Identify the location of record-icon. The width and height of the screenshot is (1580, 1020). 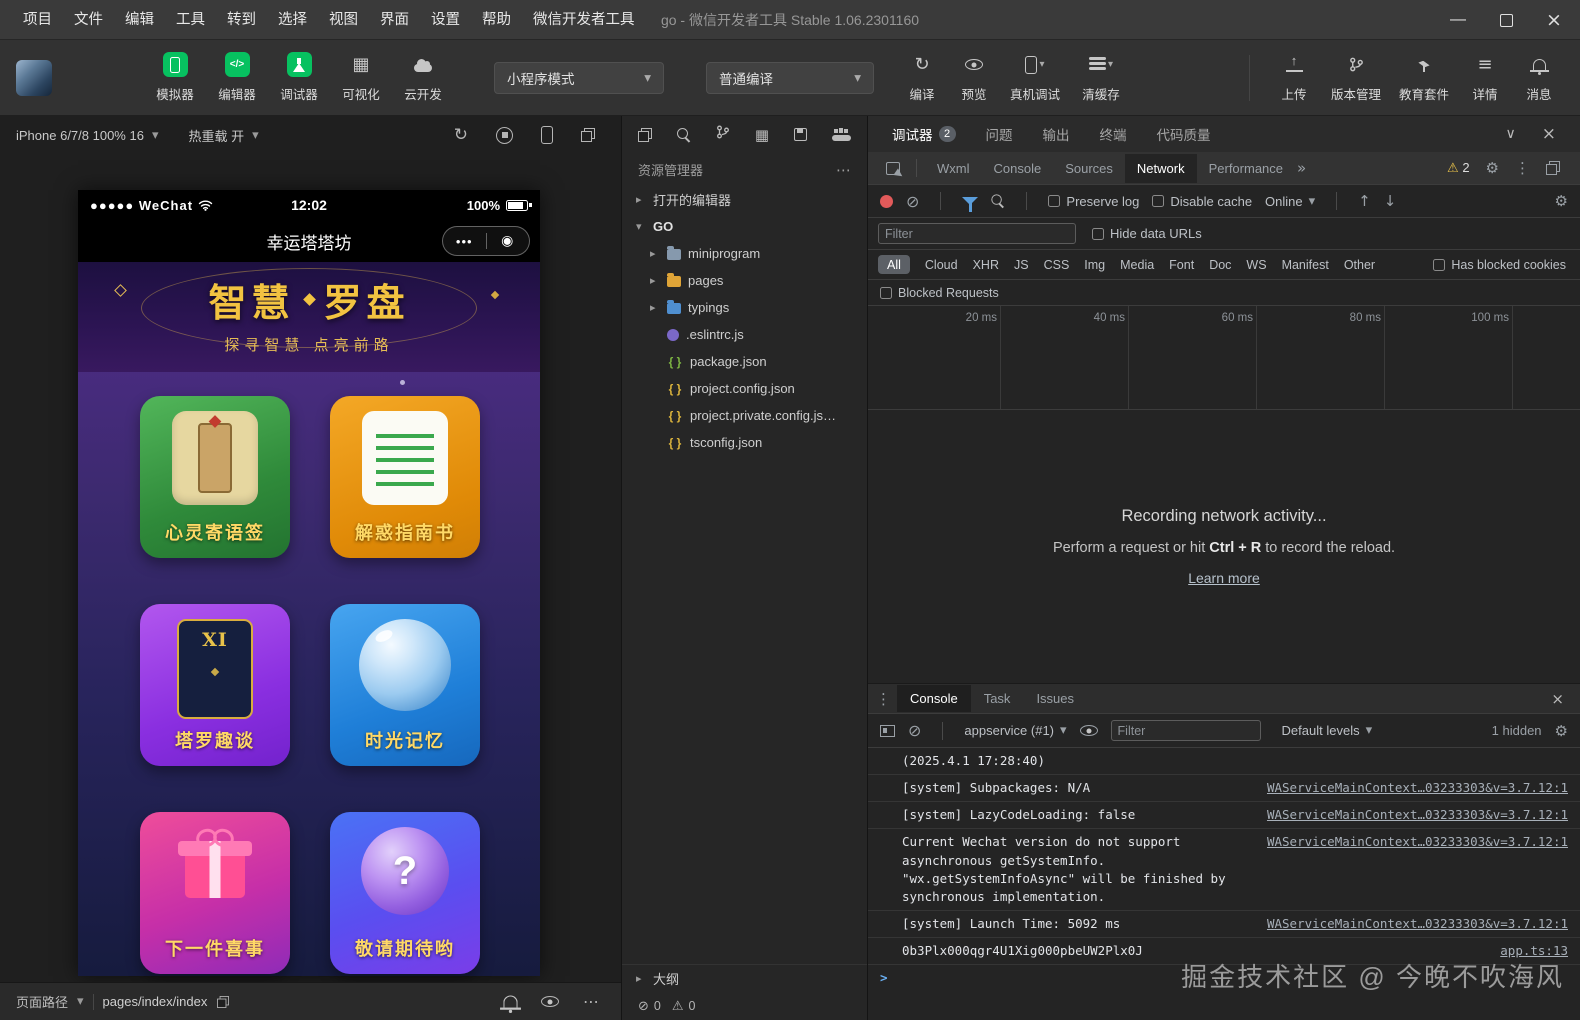
(886, 201).